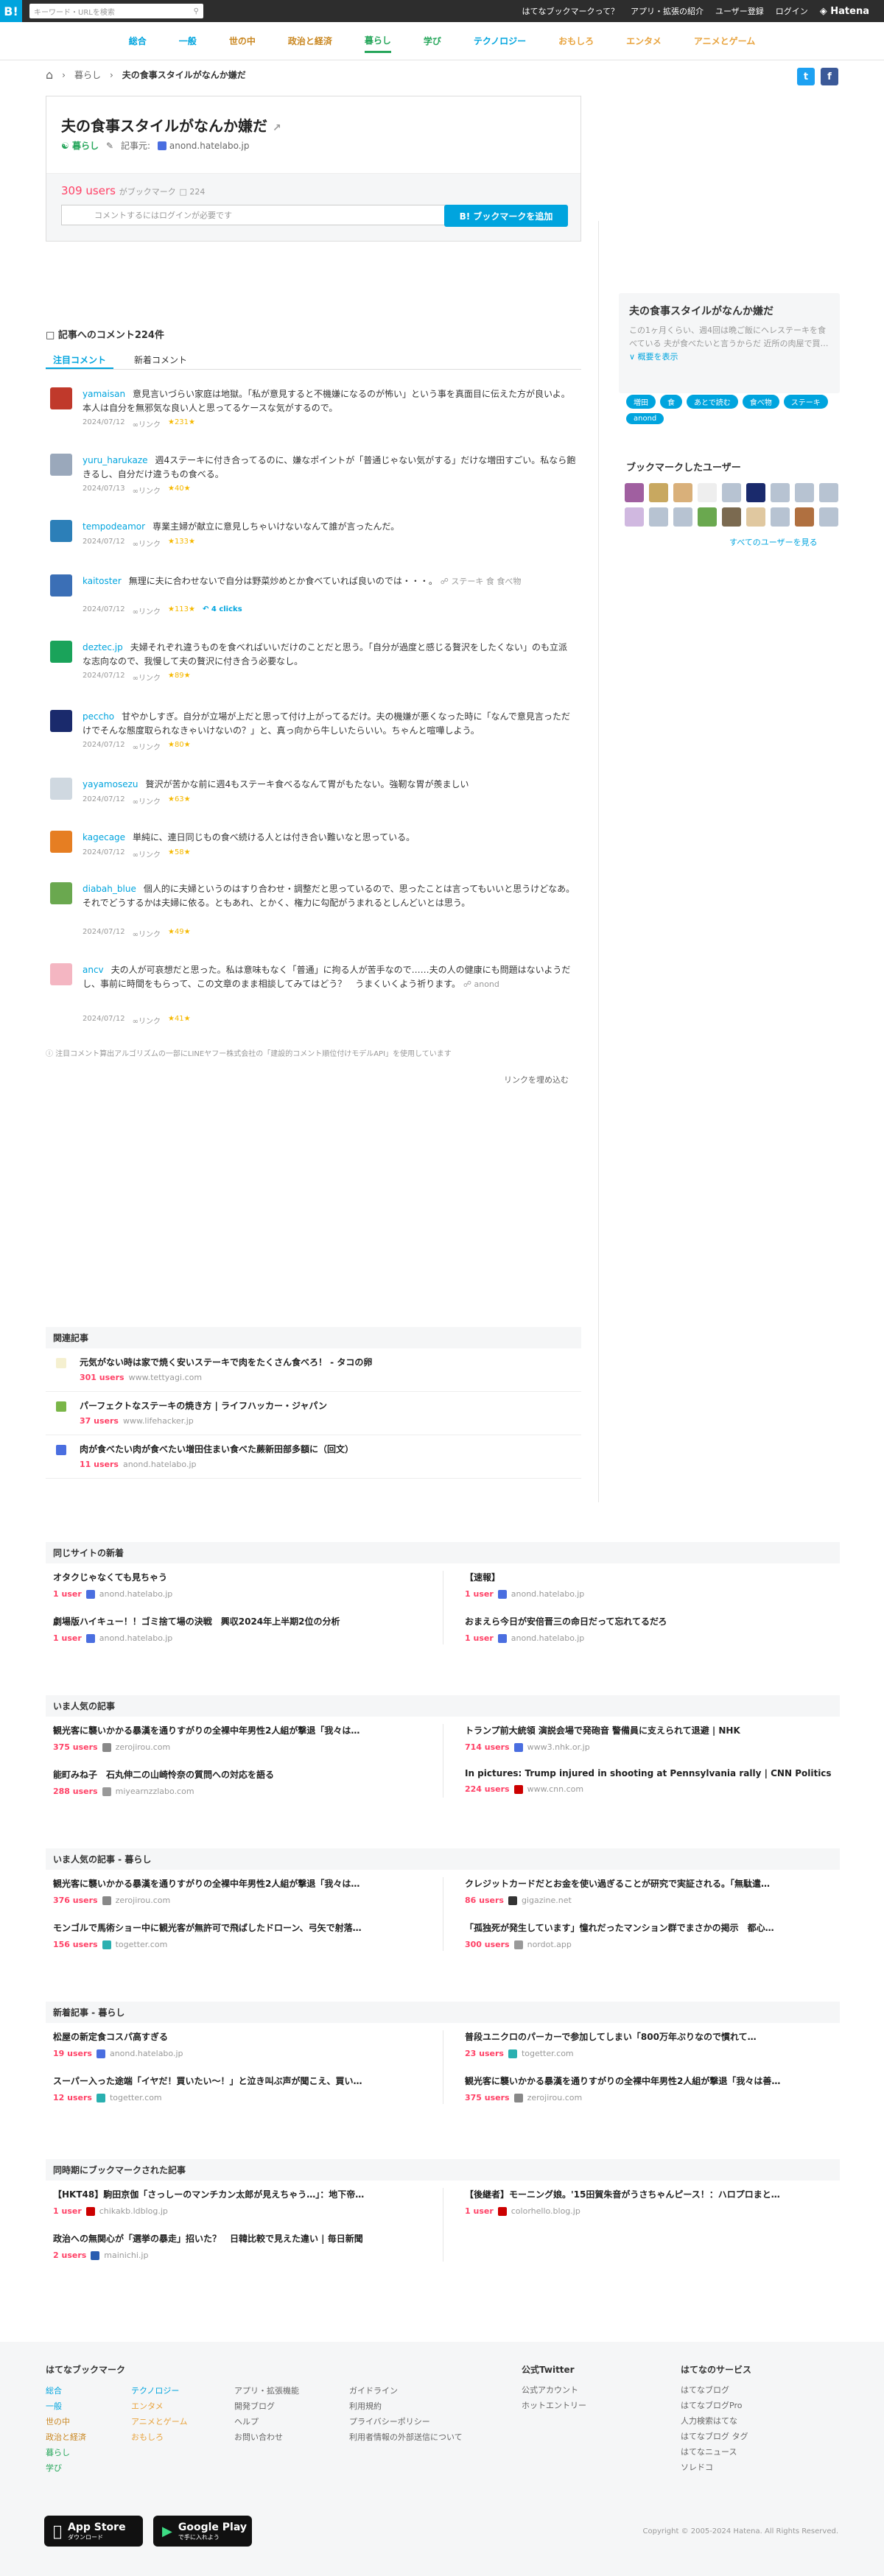  What do you see at coordinates (487, 1944) in the screenshot?
I see `entry-item-users: 300 users` at bounding box center [487, 1944].